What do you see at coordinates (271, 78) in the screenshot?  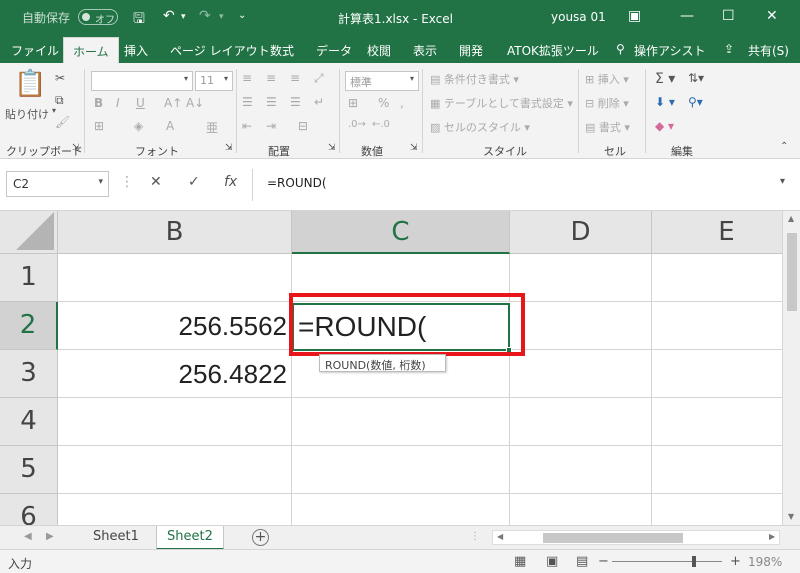 I see `align-middle-icon: ≡` at bounding box center [271, 78].